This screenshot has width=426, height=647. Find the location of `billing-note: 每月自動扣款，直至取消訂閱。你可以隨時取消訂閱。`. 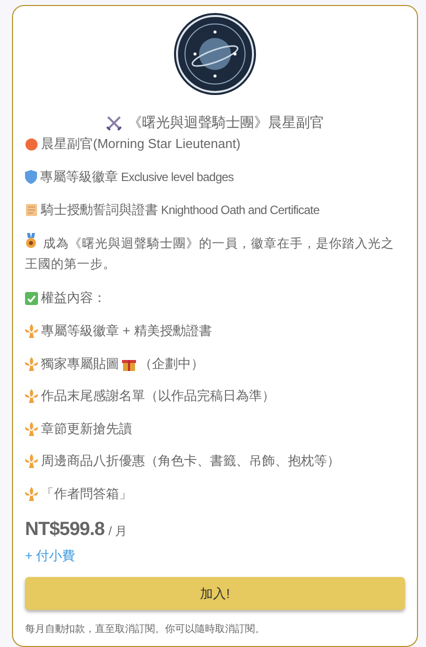

billing-note: 每月自動扣款，直至取消訂閱。你可以隨時取消訂閱。 is located at coordinates (145, 629).